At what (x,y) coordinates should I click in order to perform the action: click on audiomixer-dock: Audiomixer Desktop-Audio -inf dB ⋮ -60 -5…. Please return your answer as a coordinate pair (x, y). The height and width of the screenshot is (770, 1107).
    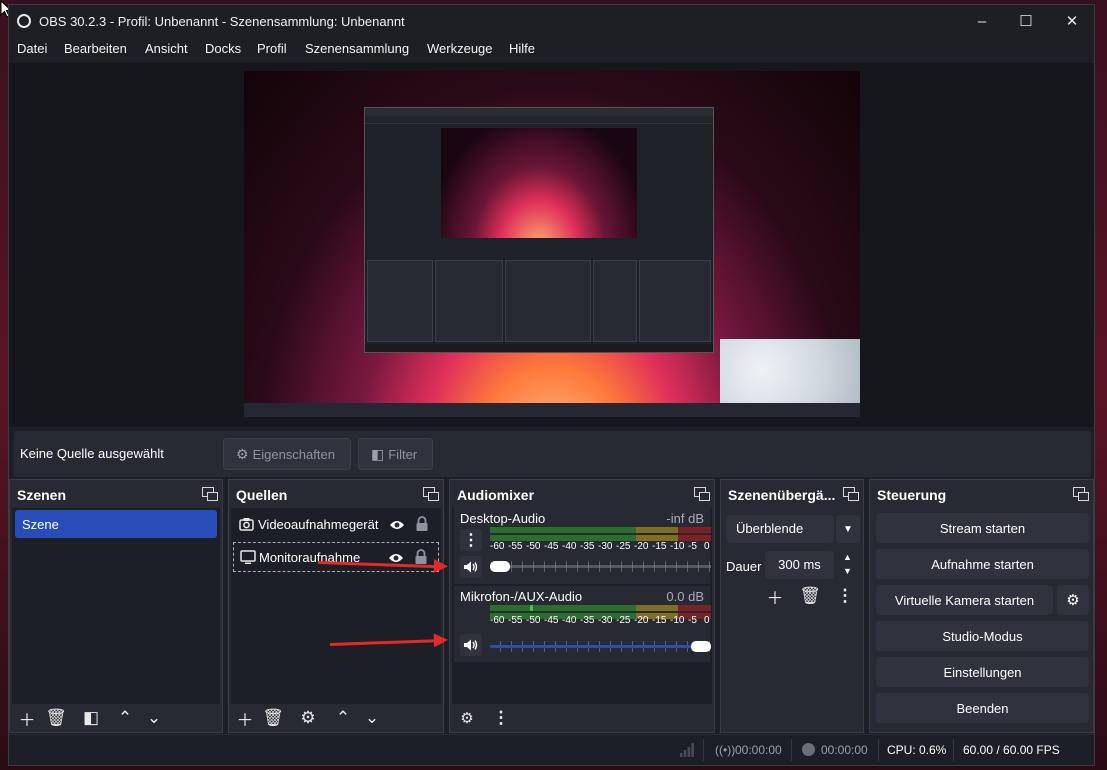
    Looking at the image, I should click on (582, 606).